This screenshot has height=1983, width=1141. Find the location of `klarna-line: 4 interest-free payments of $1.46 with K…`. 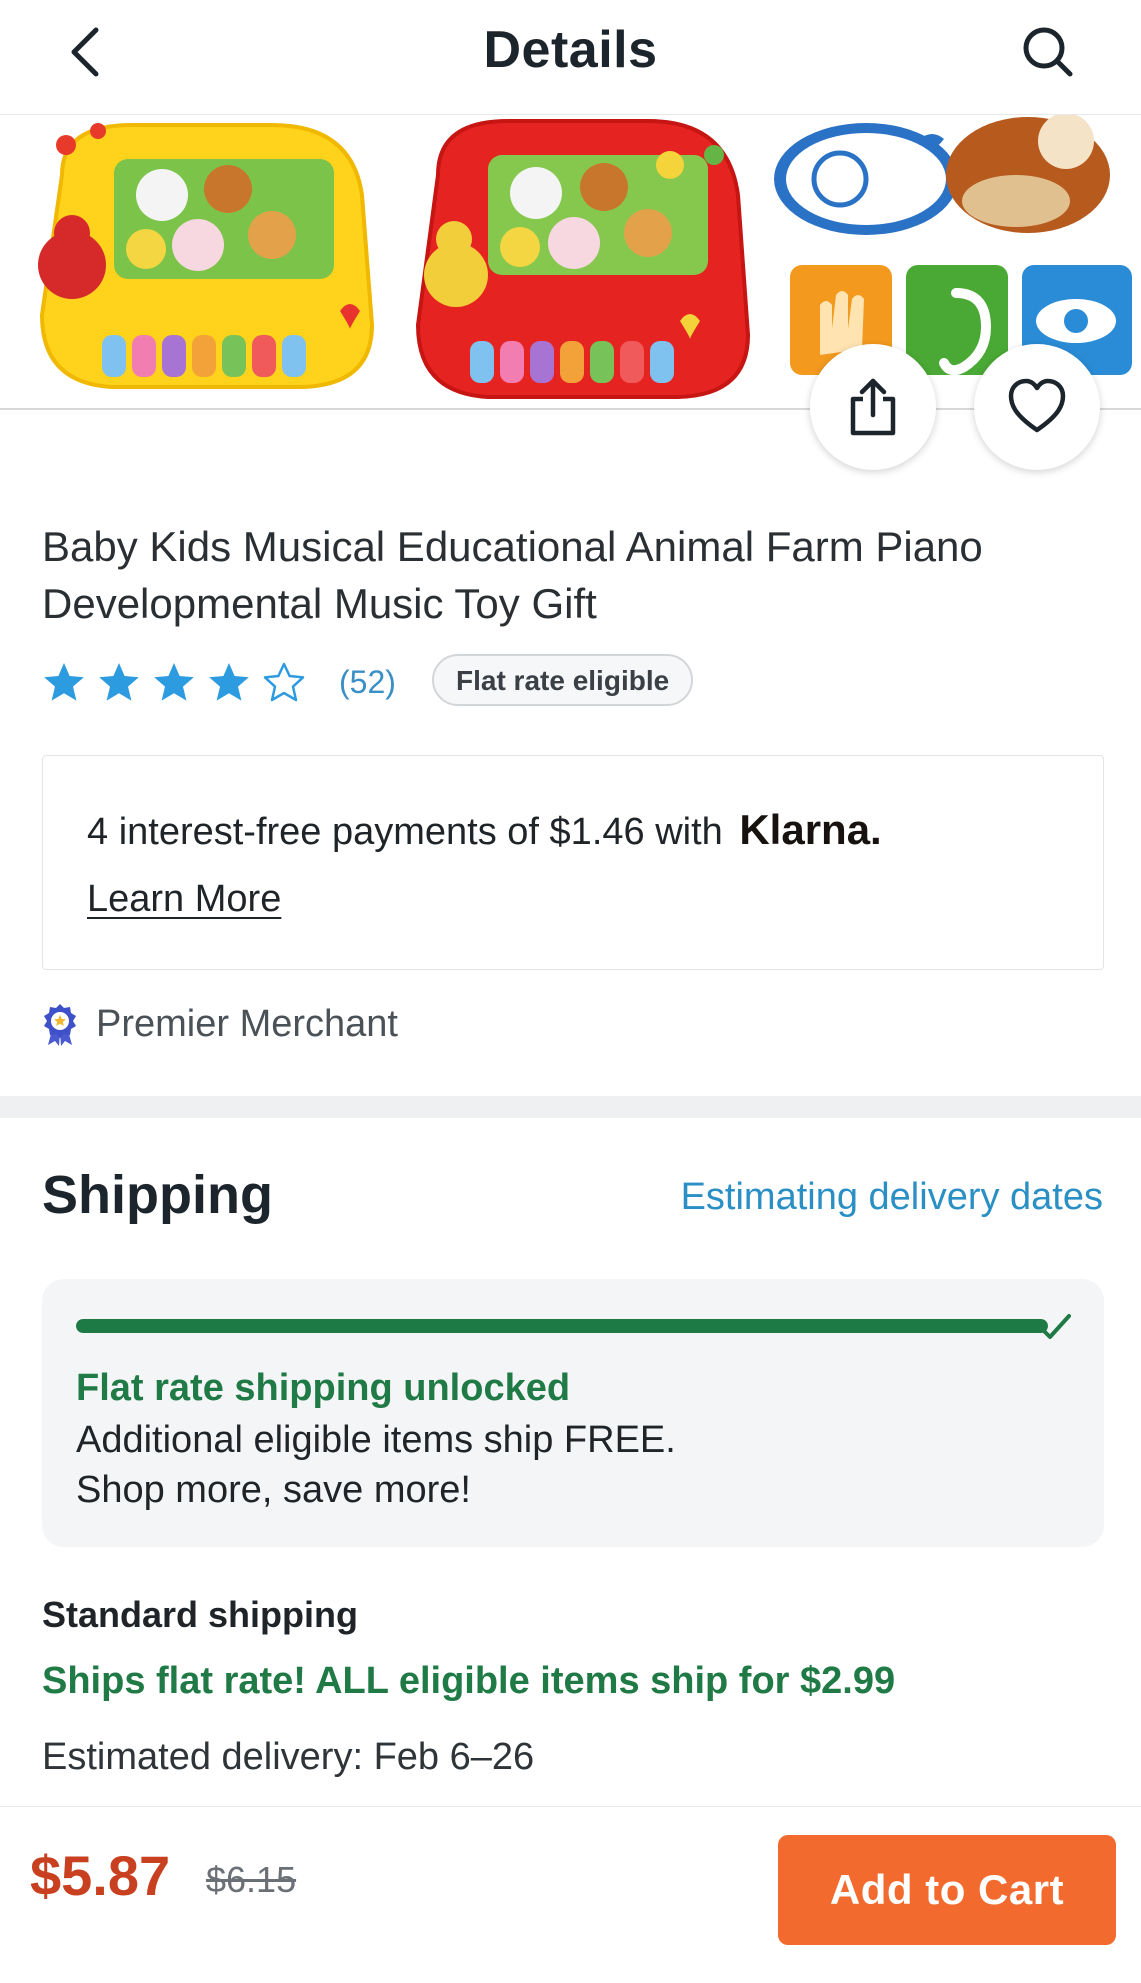

klarna-line: 4 interest-free payments of $1.46 with K… is located at coordinates (484, 830).